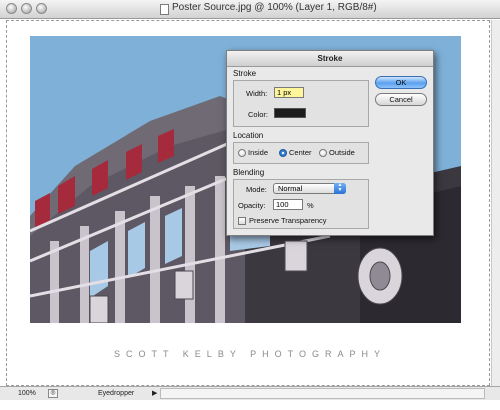  What do you see at coordinates (258, 152) in the screenshot?
I see `inside-label: Inside` at bounding box center [258, 152].